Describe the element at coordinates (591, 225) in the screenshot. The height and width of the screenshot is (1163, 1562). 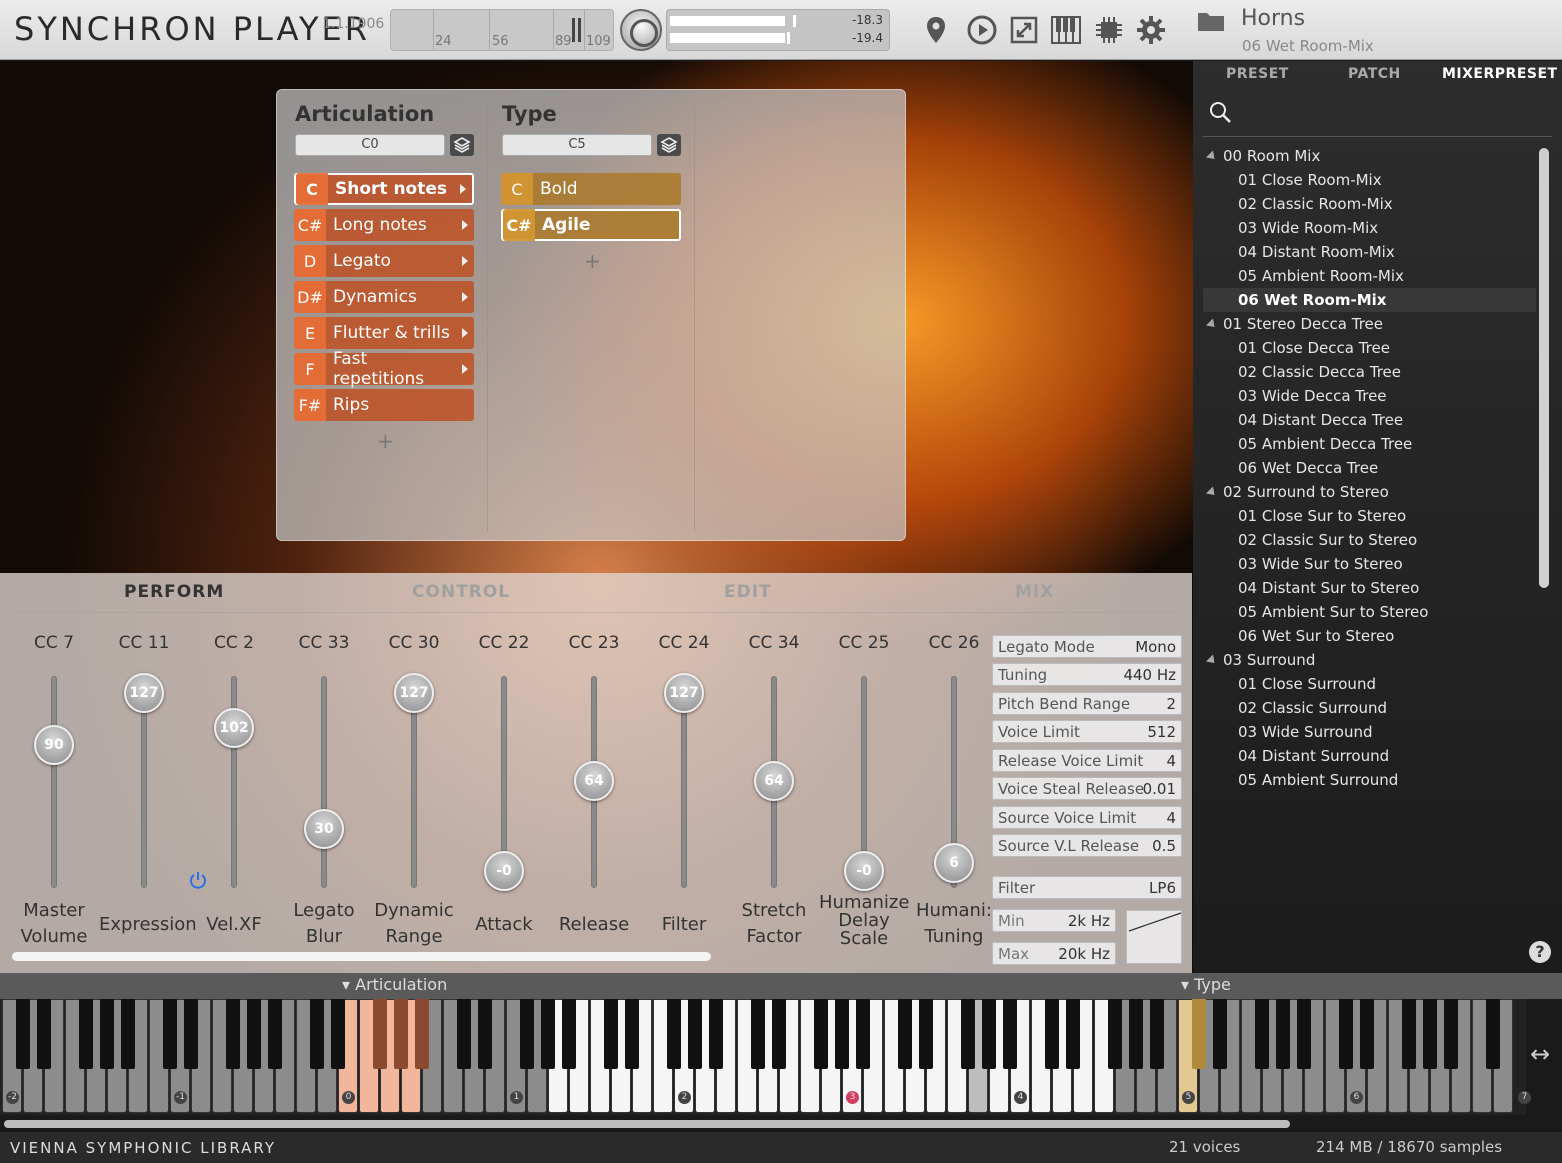
I see `type-item-agile: C# Agile` at that location.